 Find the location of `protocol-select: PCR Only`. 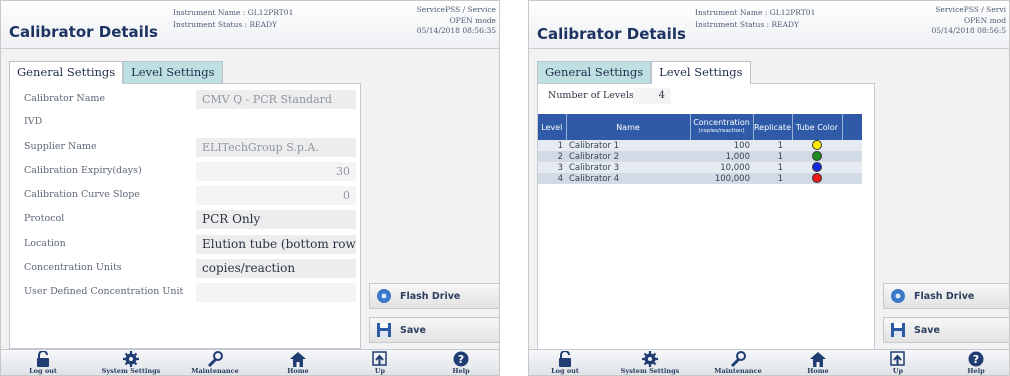

protocol-select: PCR Only is located at coordinates (276, 219).